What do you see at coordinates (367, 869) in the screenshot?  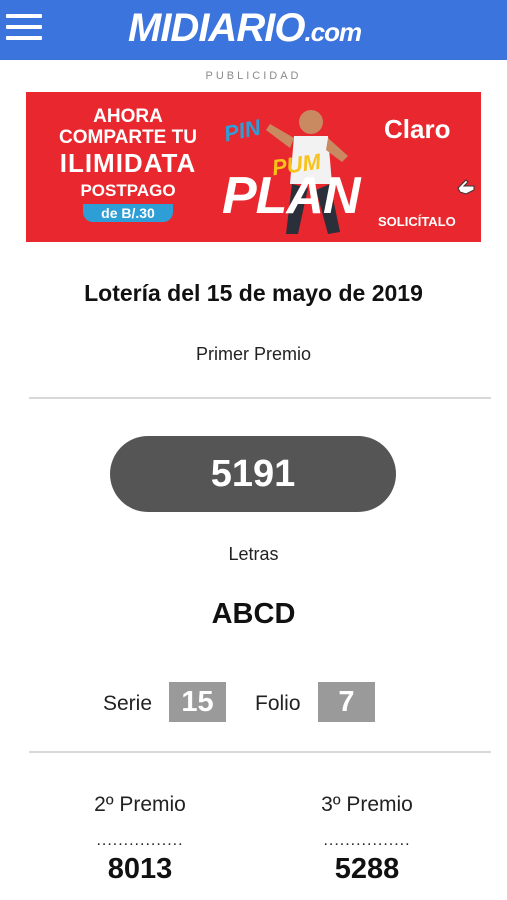 I see `third-prize-number: 5288` at bounding box center [367, 869].